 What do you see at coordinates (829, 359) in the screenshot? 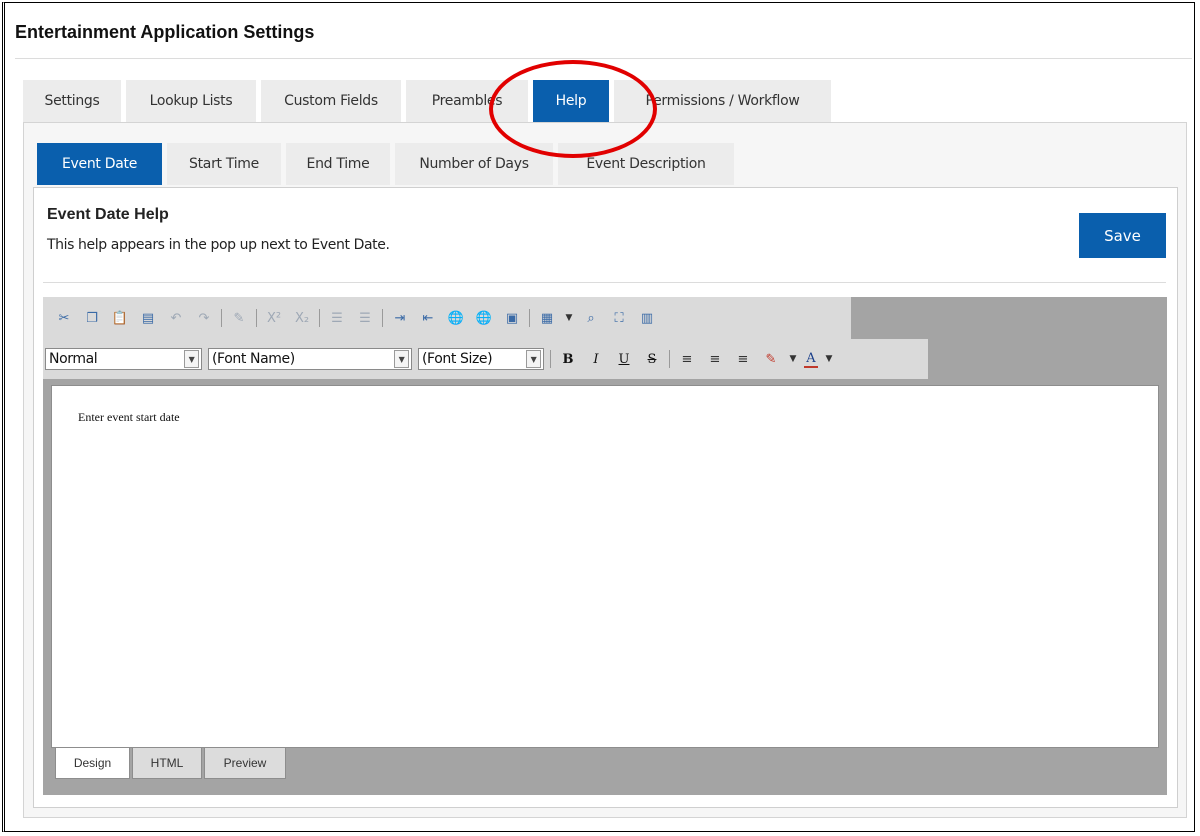
I see `font-color-dropdown-icon: ▼` at bounding box center [829, 359].